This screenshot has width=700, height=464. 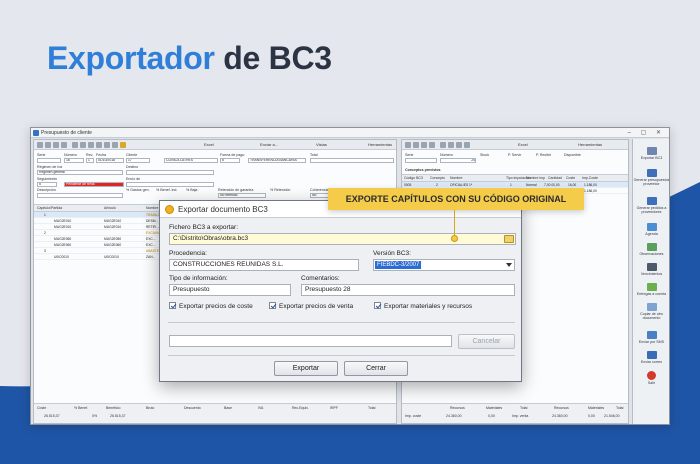 I want to click on last-record-icon, so click(x=64, y=145).